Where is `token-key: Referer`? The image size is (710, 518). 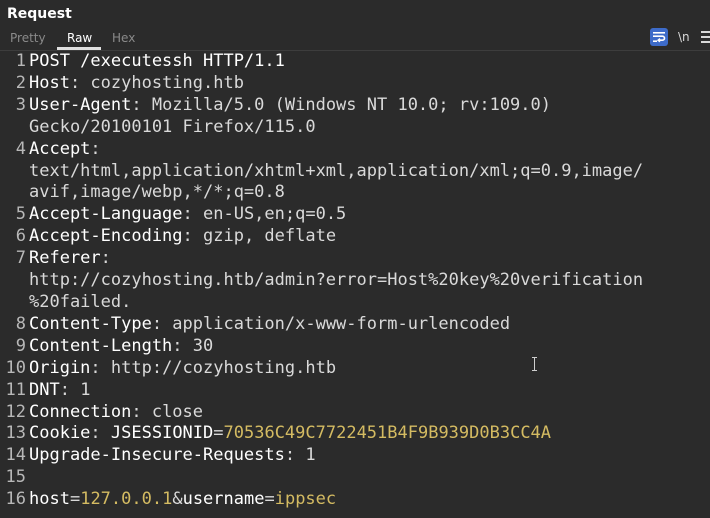 token-key: Referer is located at coordinates (65, 258).